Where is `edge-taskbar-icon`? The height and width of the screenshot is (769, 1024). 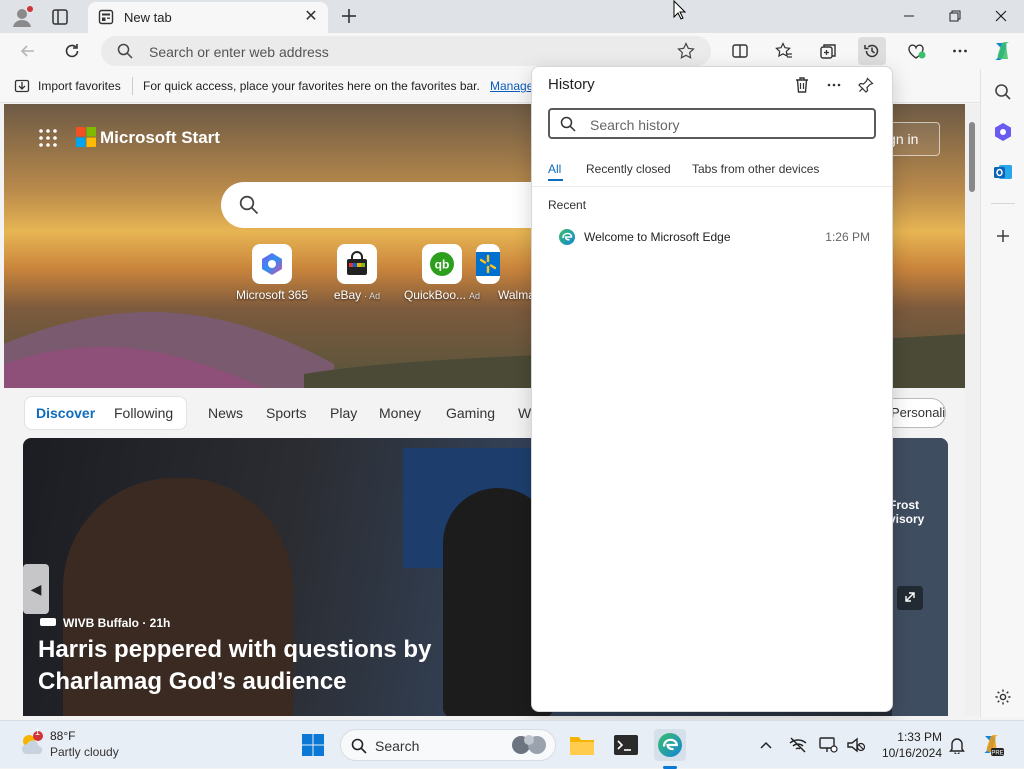
edge-taskbar-icon is located at coordinates (670, 745).